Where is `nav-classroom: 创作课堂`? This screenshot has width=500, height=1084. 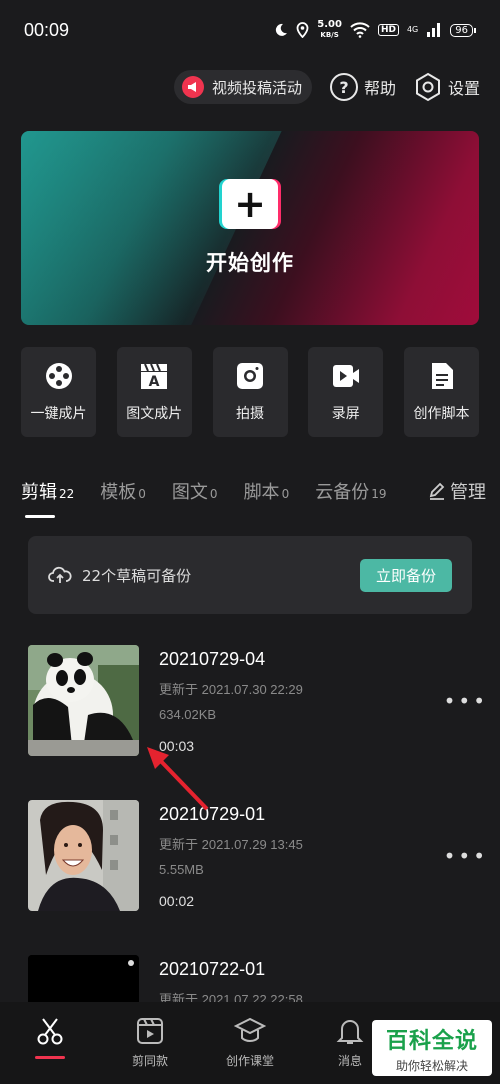 nav-classroom: 创作课堂 is located at coordinates (250, 1042).